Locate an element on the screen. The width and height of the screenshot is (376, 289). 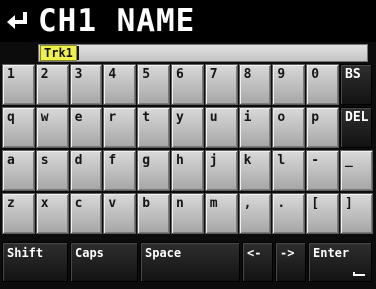
key-z-label: z is located at coordinates (11, 203).